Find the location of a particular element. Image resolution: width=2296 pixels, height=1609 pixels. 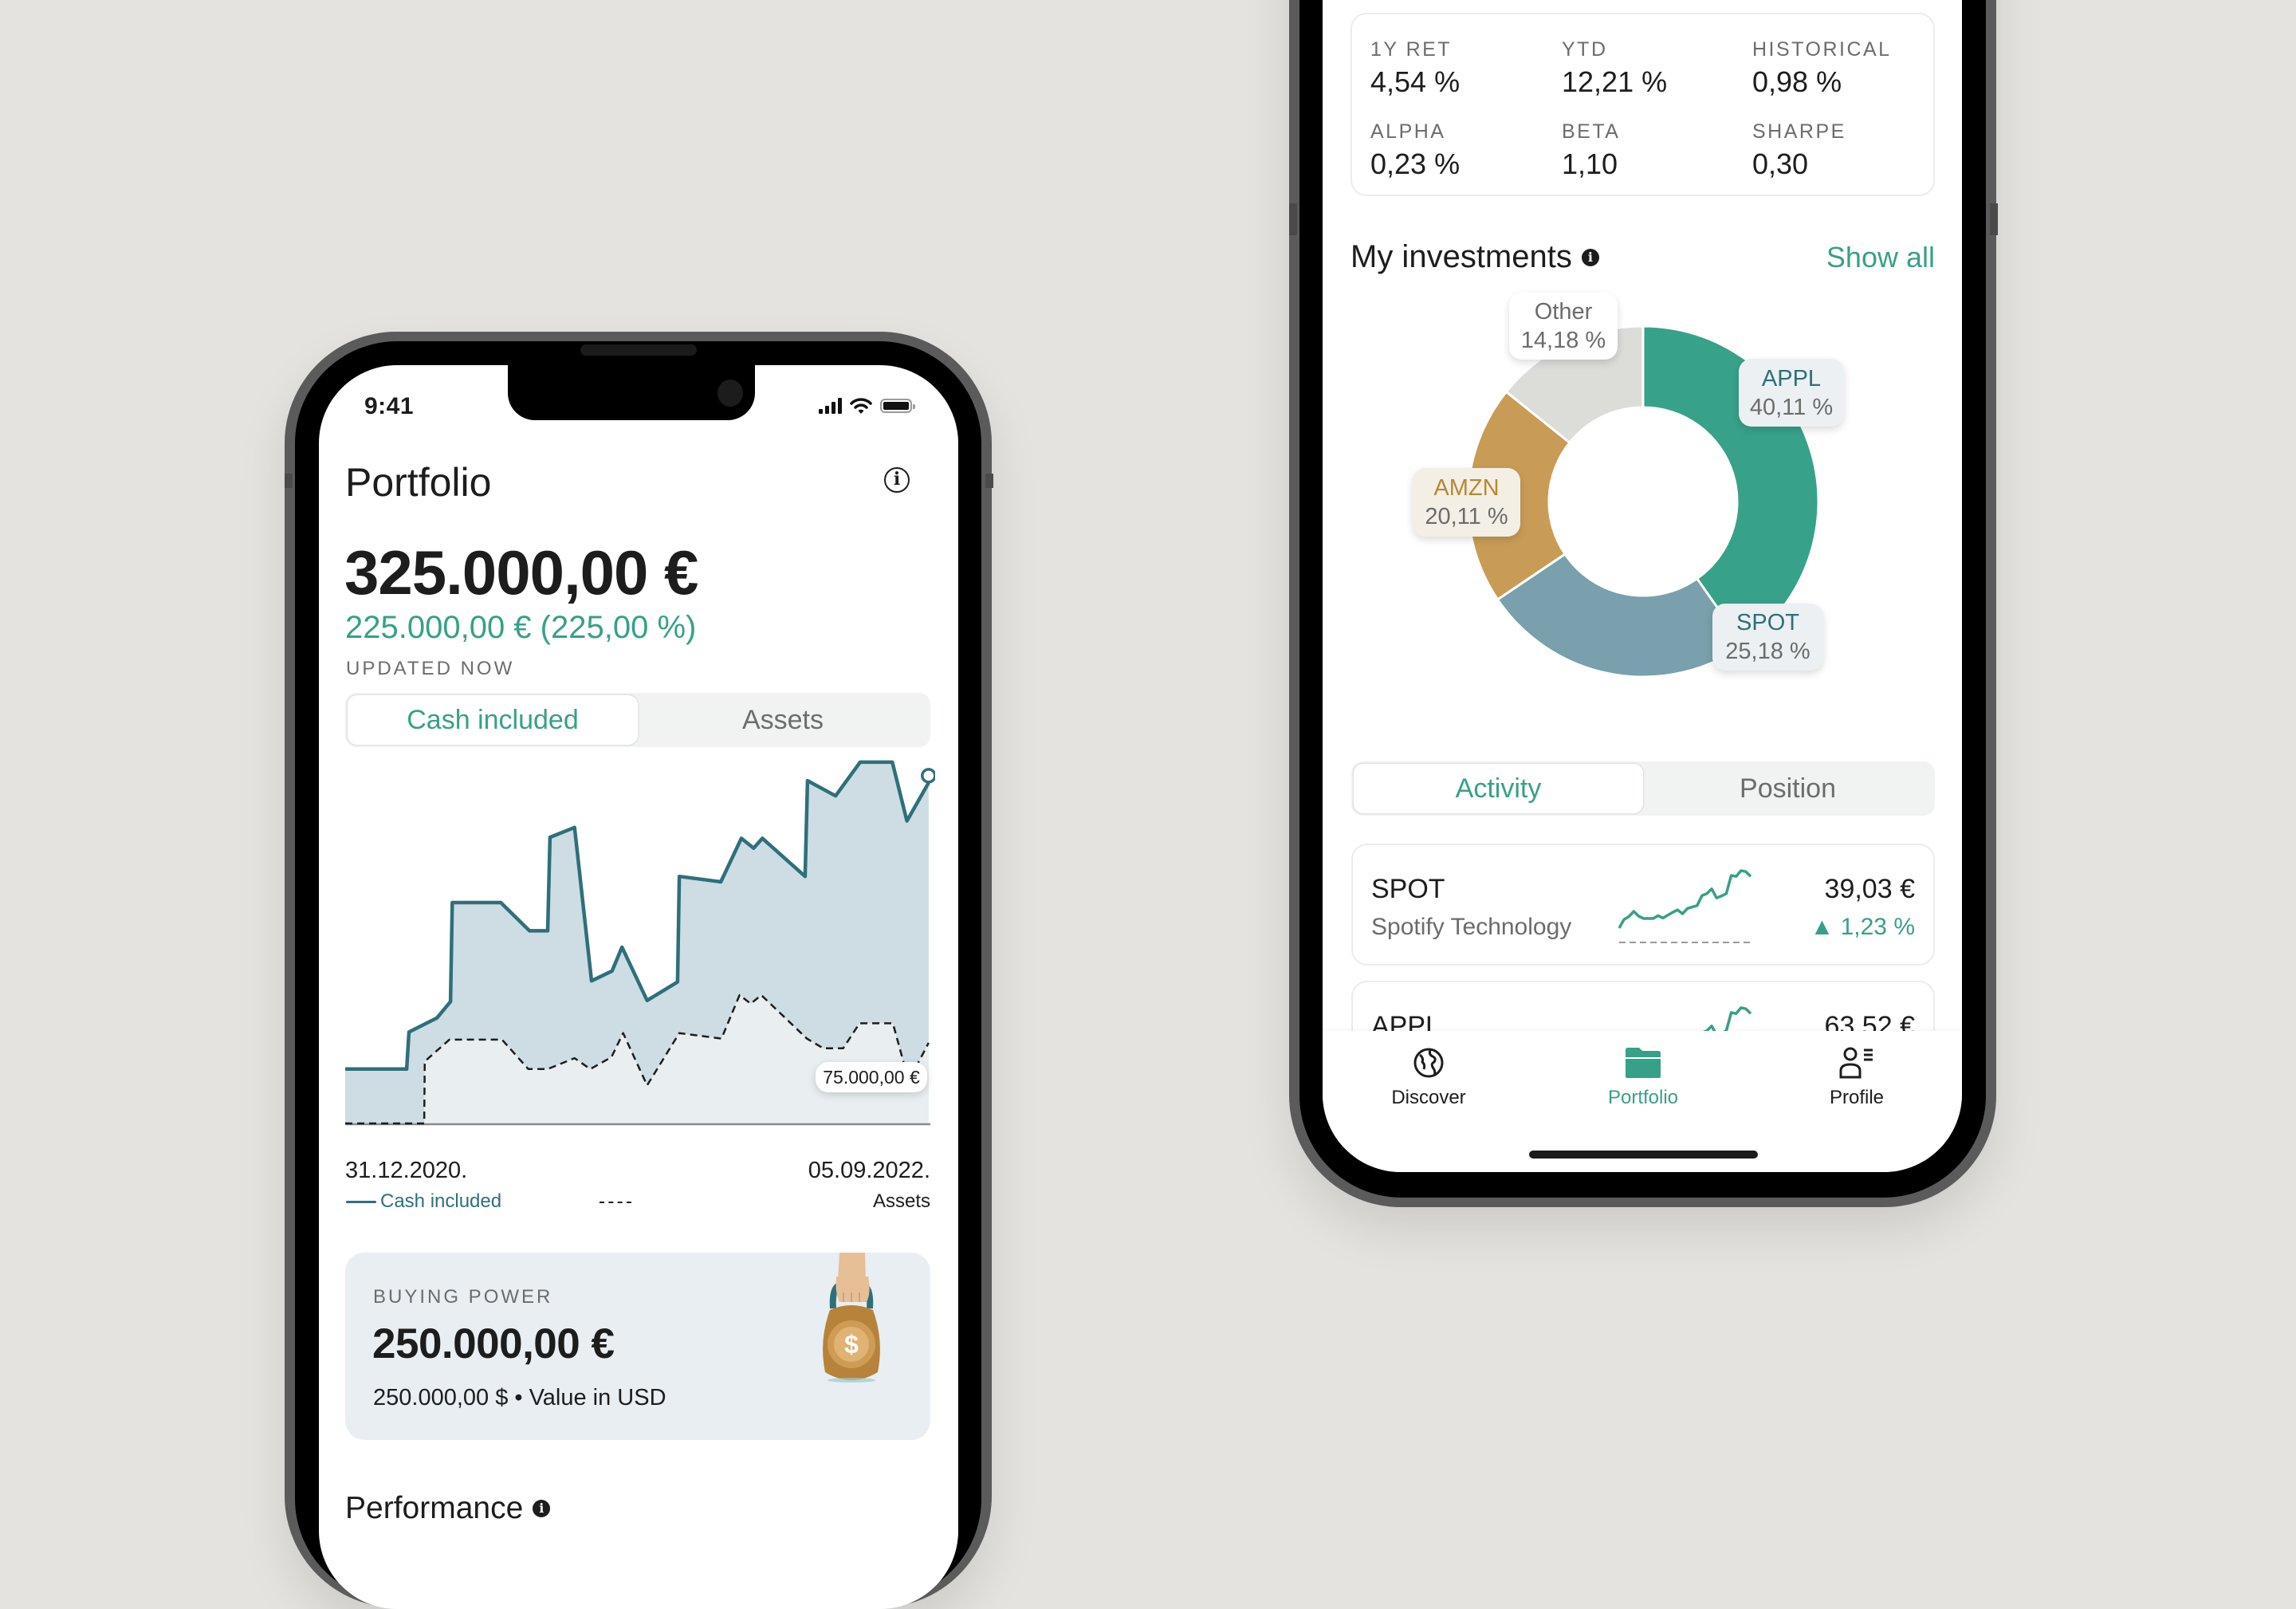

legend-assets-swatch is located at coordinates (615, 1202).